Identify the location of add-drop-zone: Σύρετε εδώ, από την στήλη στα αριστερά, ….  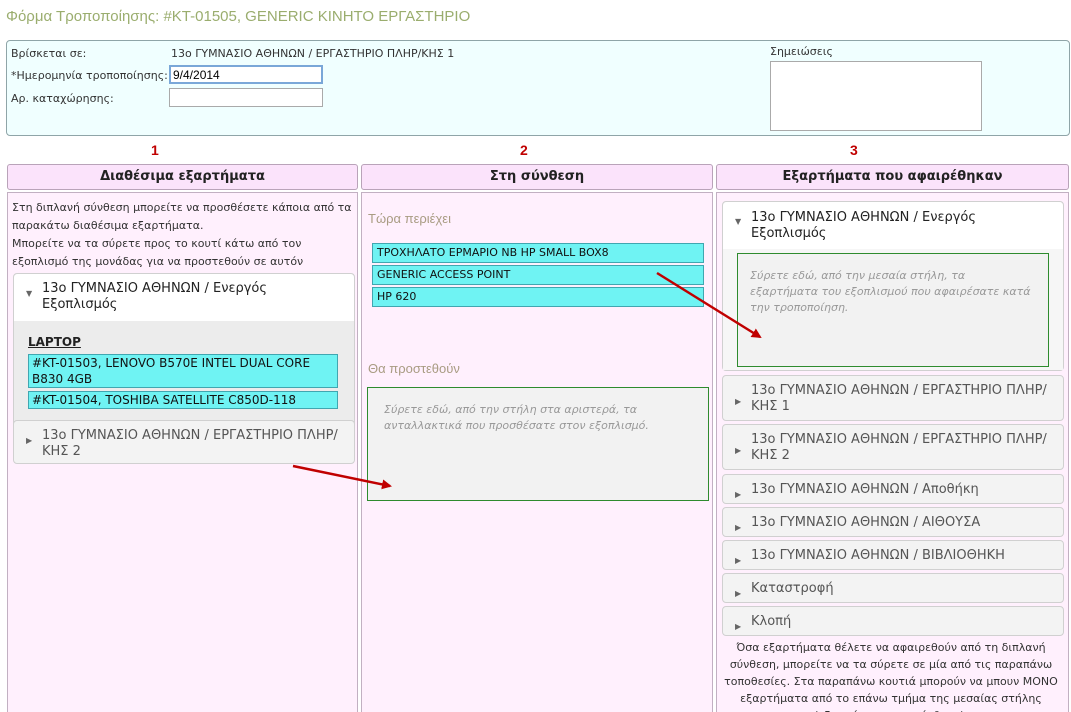
(538, 444).